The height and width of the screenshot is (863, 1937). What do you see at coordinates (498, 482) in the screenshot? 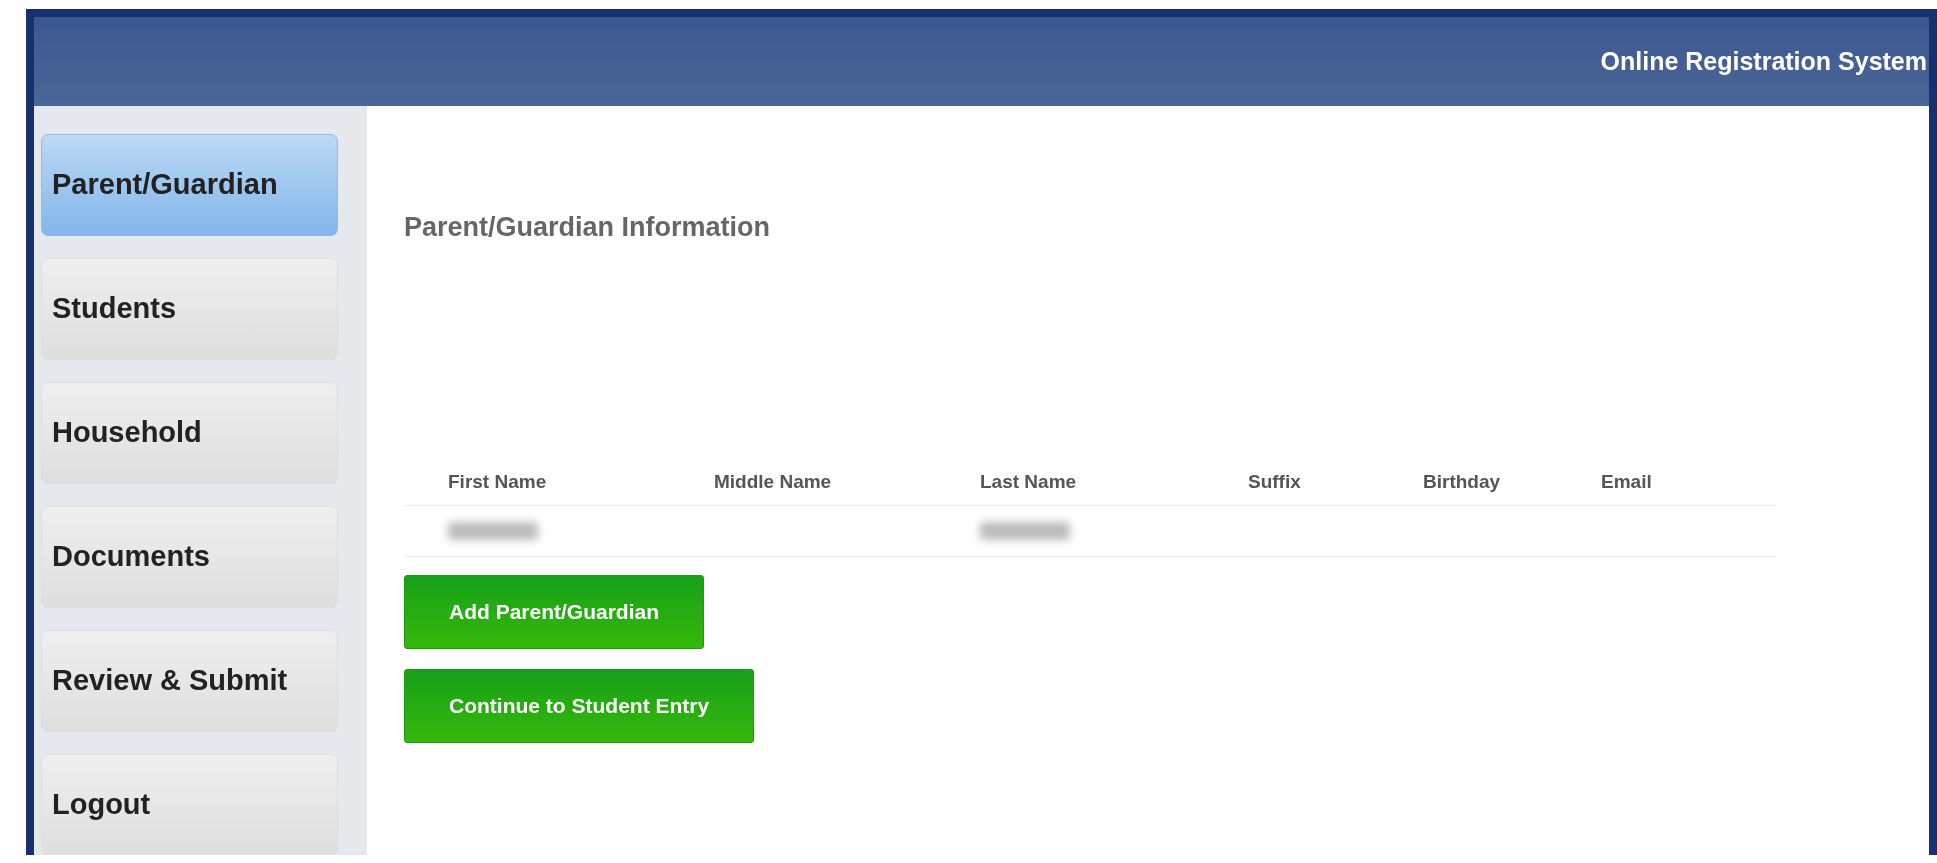
I see `column-header: First Name` at bounding box center [498, 482].